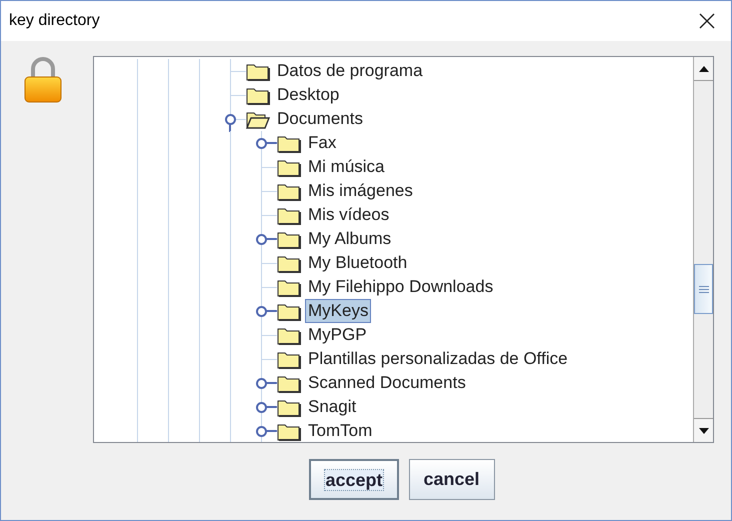 This screenshot has height=521, width=732. What do you see at coordinates (54, 21) in the screenshot?
I see `window-title: key directory` at bounding box center [54, 21].